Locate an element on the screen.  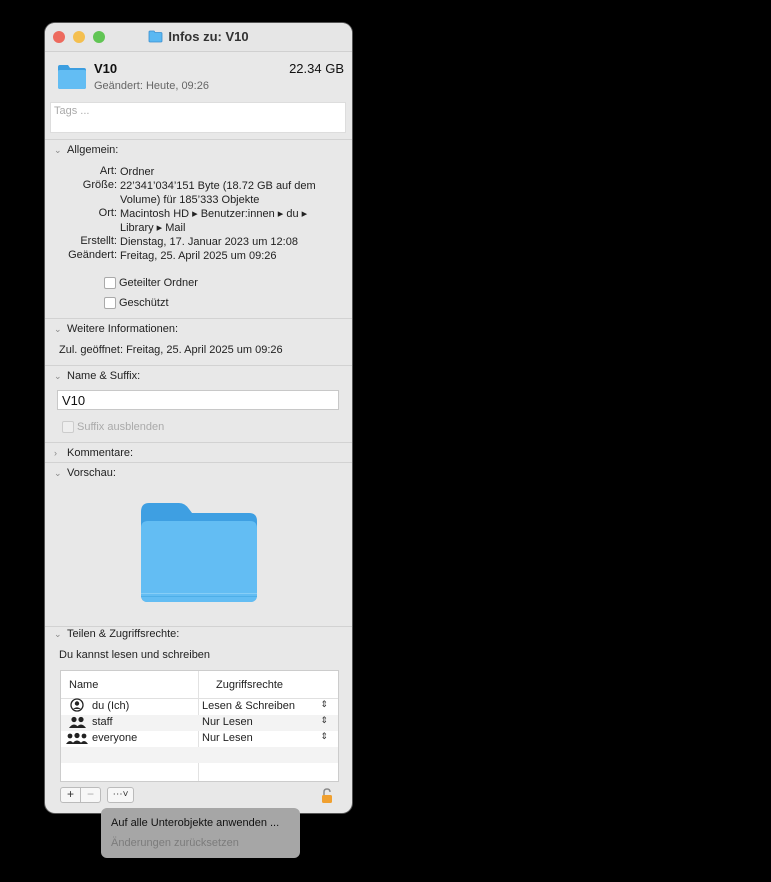
ellipsis-circle-icon: ⋯˅ is located at coordinates (120, 794).